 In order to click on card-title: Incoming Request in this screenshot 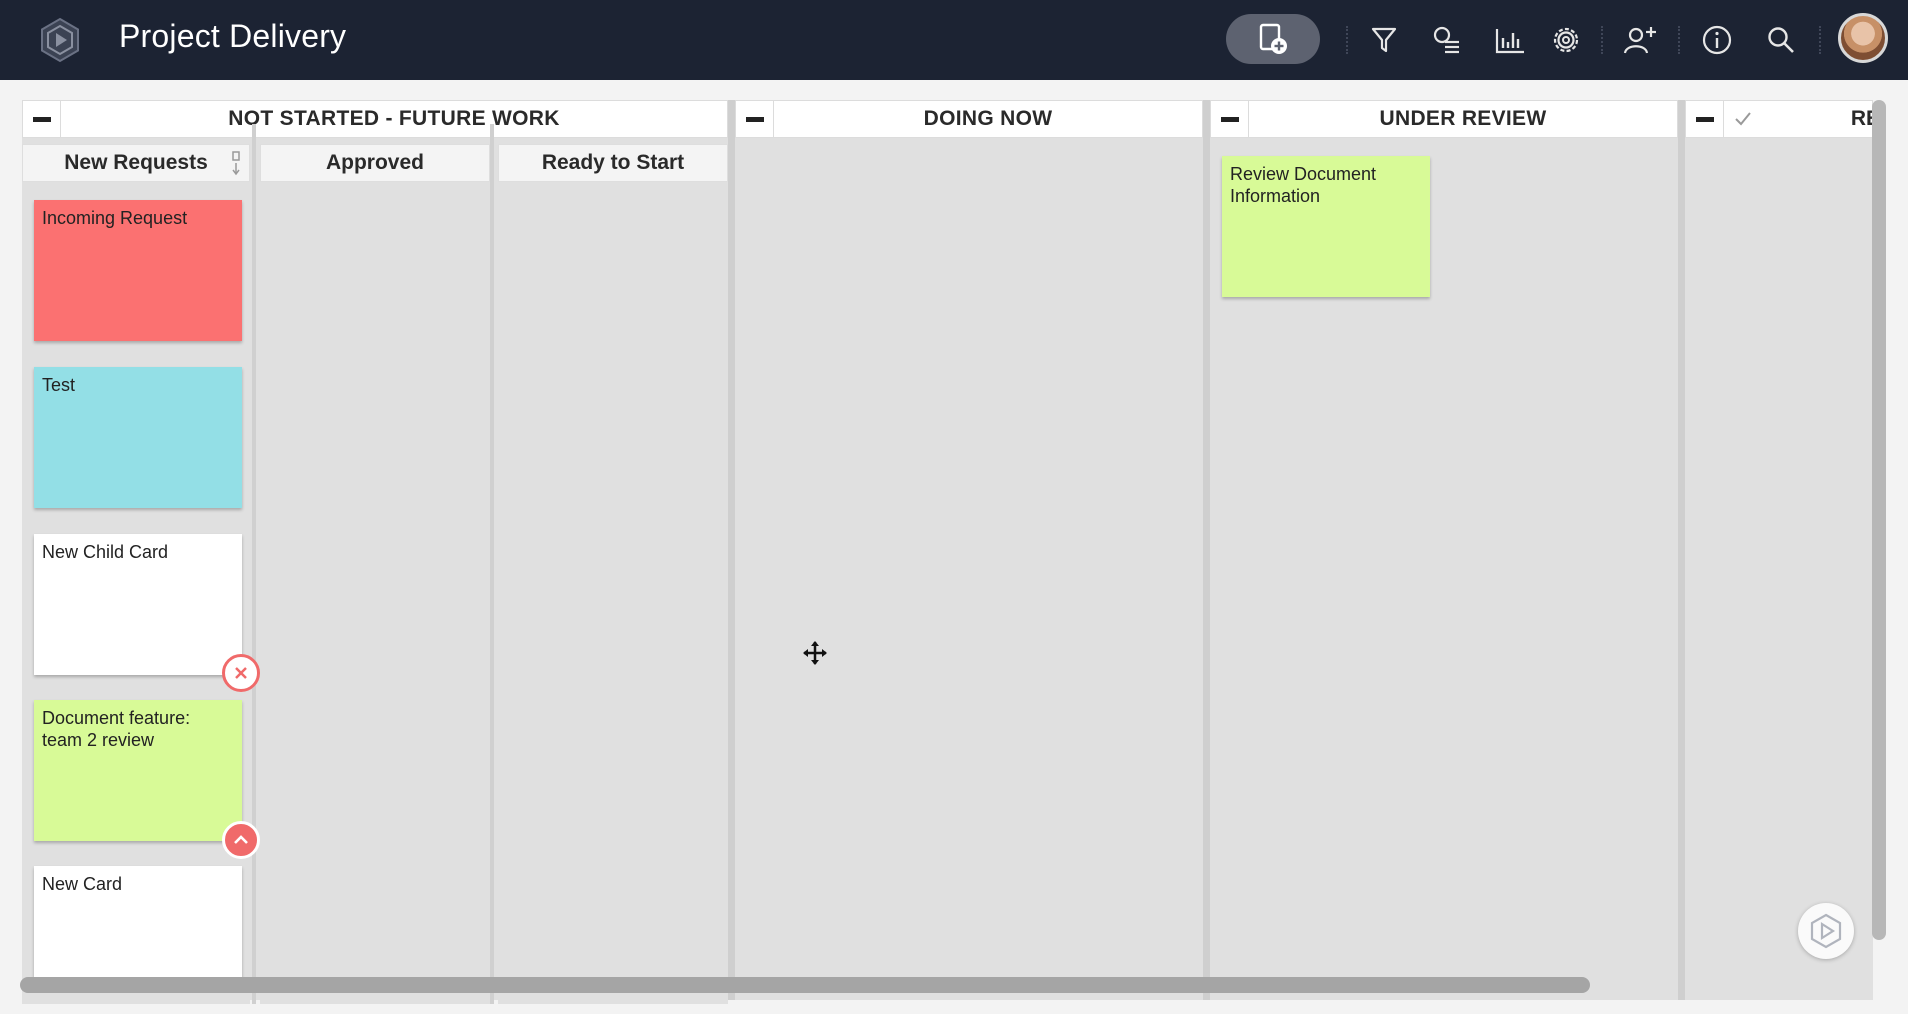, I will do `click(115, 218)`.